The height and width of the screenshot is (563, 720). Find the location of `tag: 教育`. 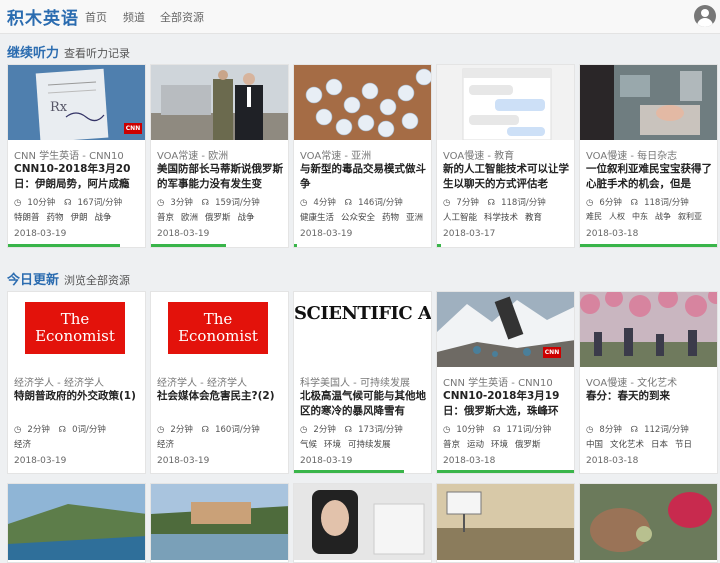

tag: 教育 is located at coordinates (533, 218).